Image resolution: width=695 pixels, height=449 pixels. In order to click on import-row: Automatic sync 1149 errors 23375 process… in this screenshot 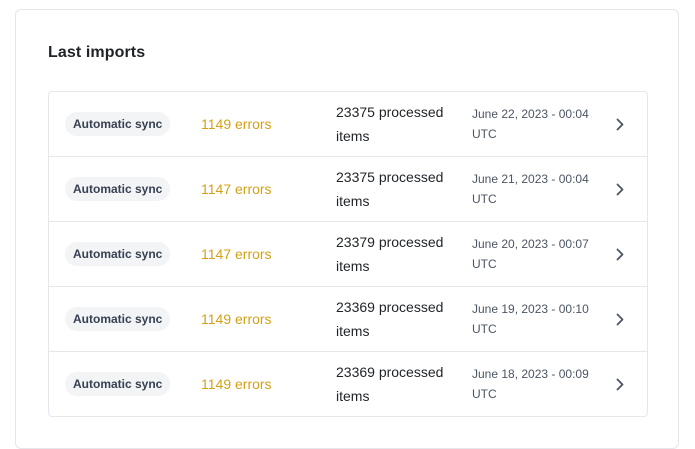, I will do `click(348, 124)`.